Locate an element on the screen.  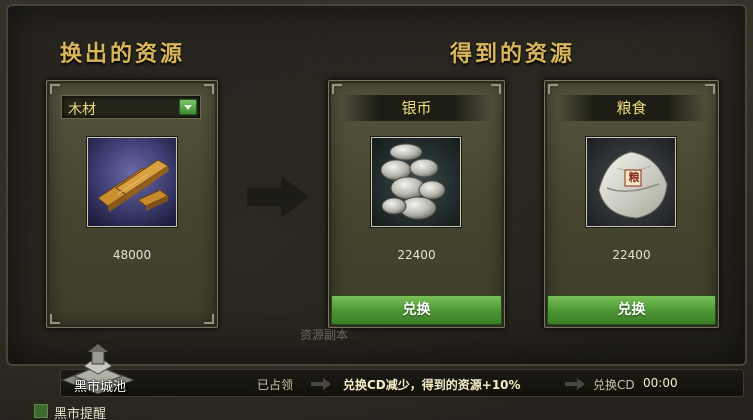
silver-amount: 22400 is located at coordinates (416, 255).